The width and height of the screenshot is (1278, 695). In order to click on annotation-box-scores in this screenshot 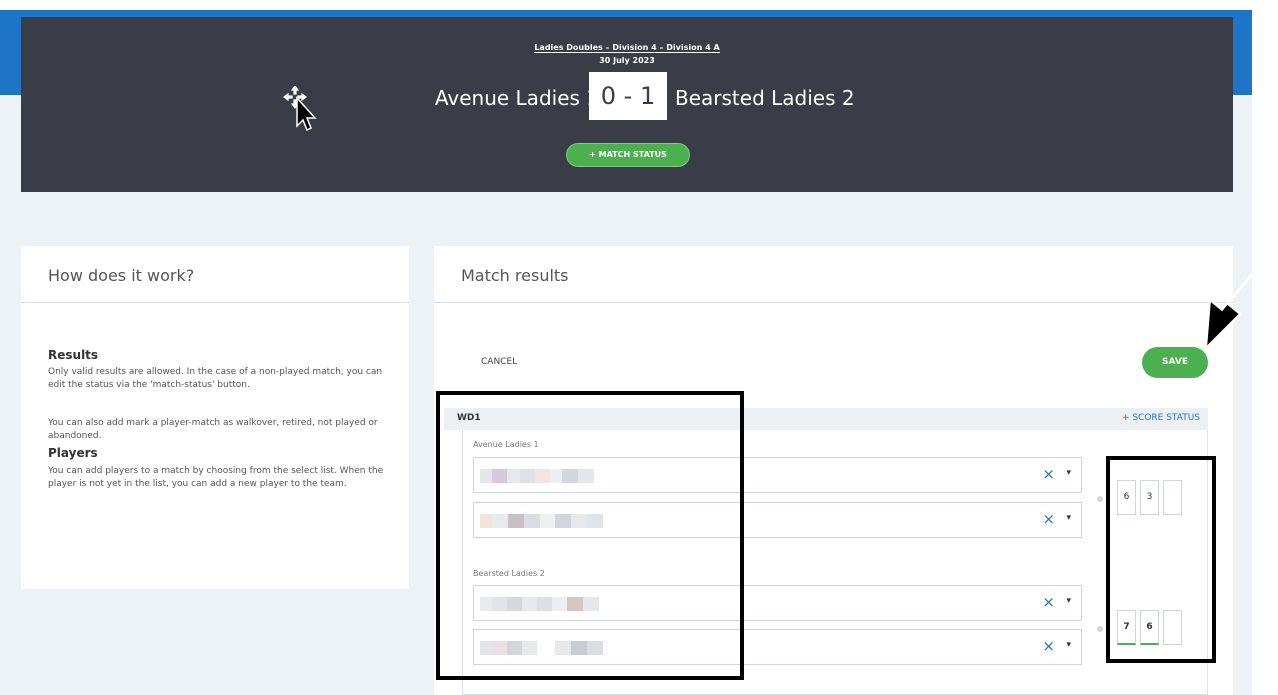, I will do `click(1161, 559)`.